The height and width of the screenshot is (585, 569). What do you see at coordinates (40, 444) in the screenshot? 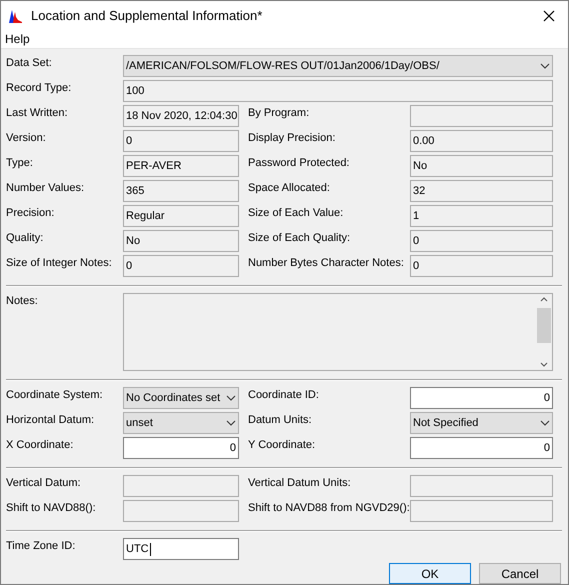
I see `field-label: X Coordinate:` at bounding box center [40, 444].